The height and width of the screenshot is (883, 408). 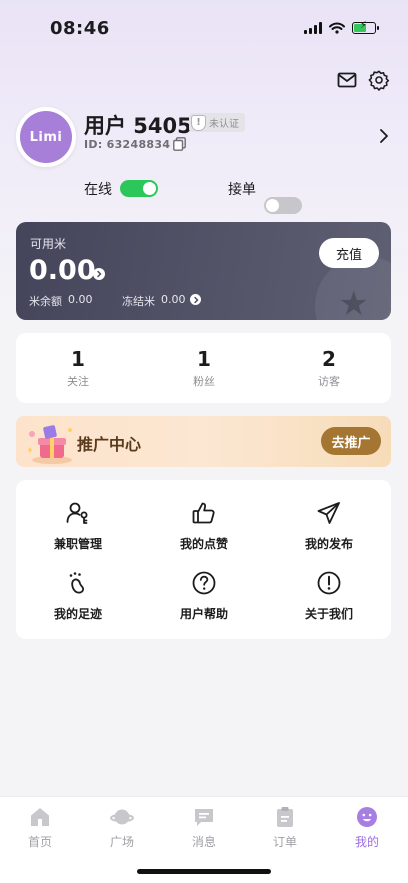 What do you see at coordinates (204, 817) in the screenshot?
I see `message-icon` at bounding box center [204, 817].